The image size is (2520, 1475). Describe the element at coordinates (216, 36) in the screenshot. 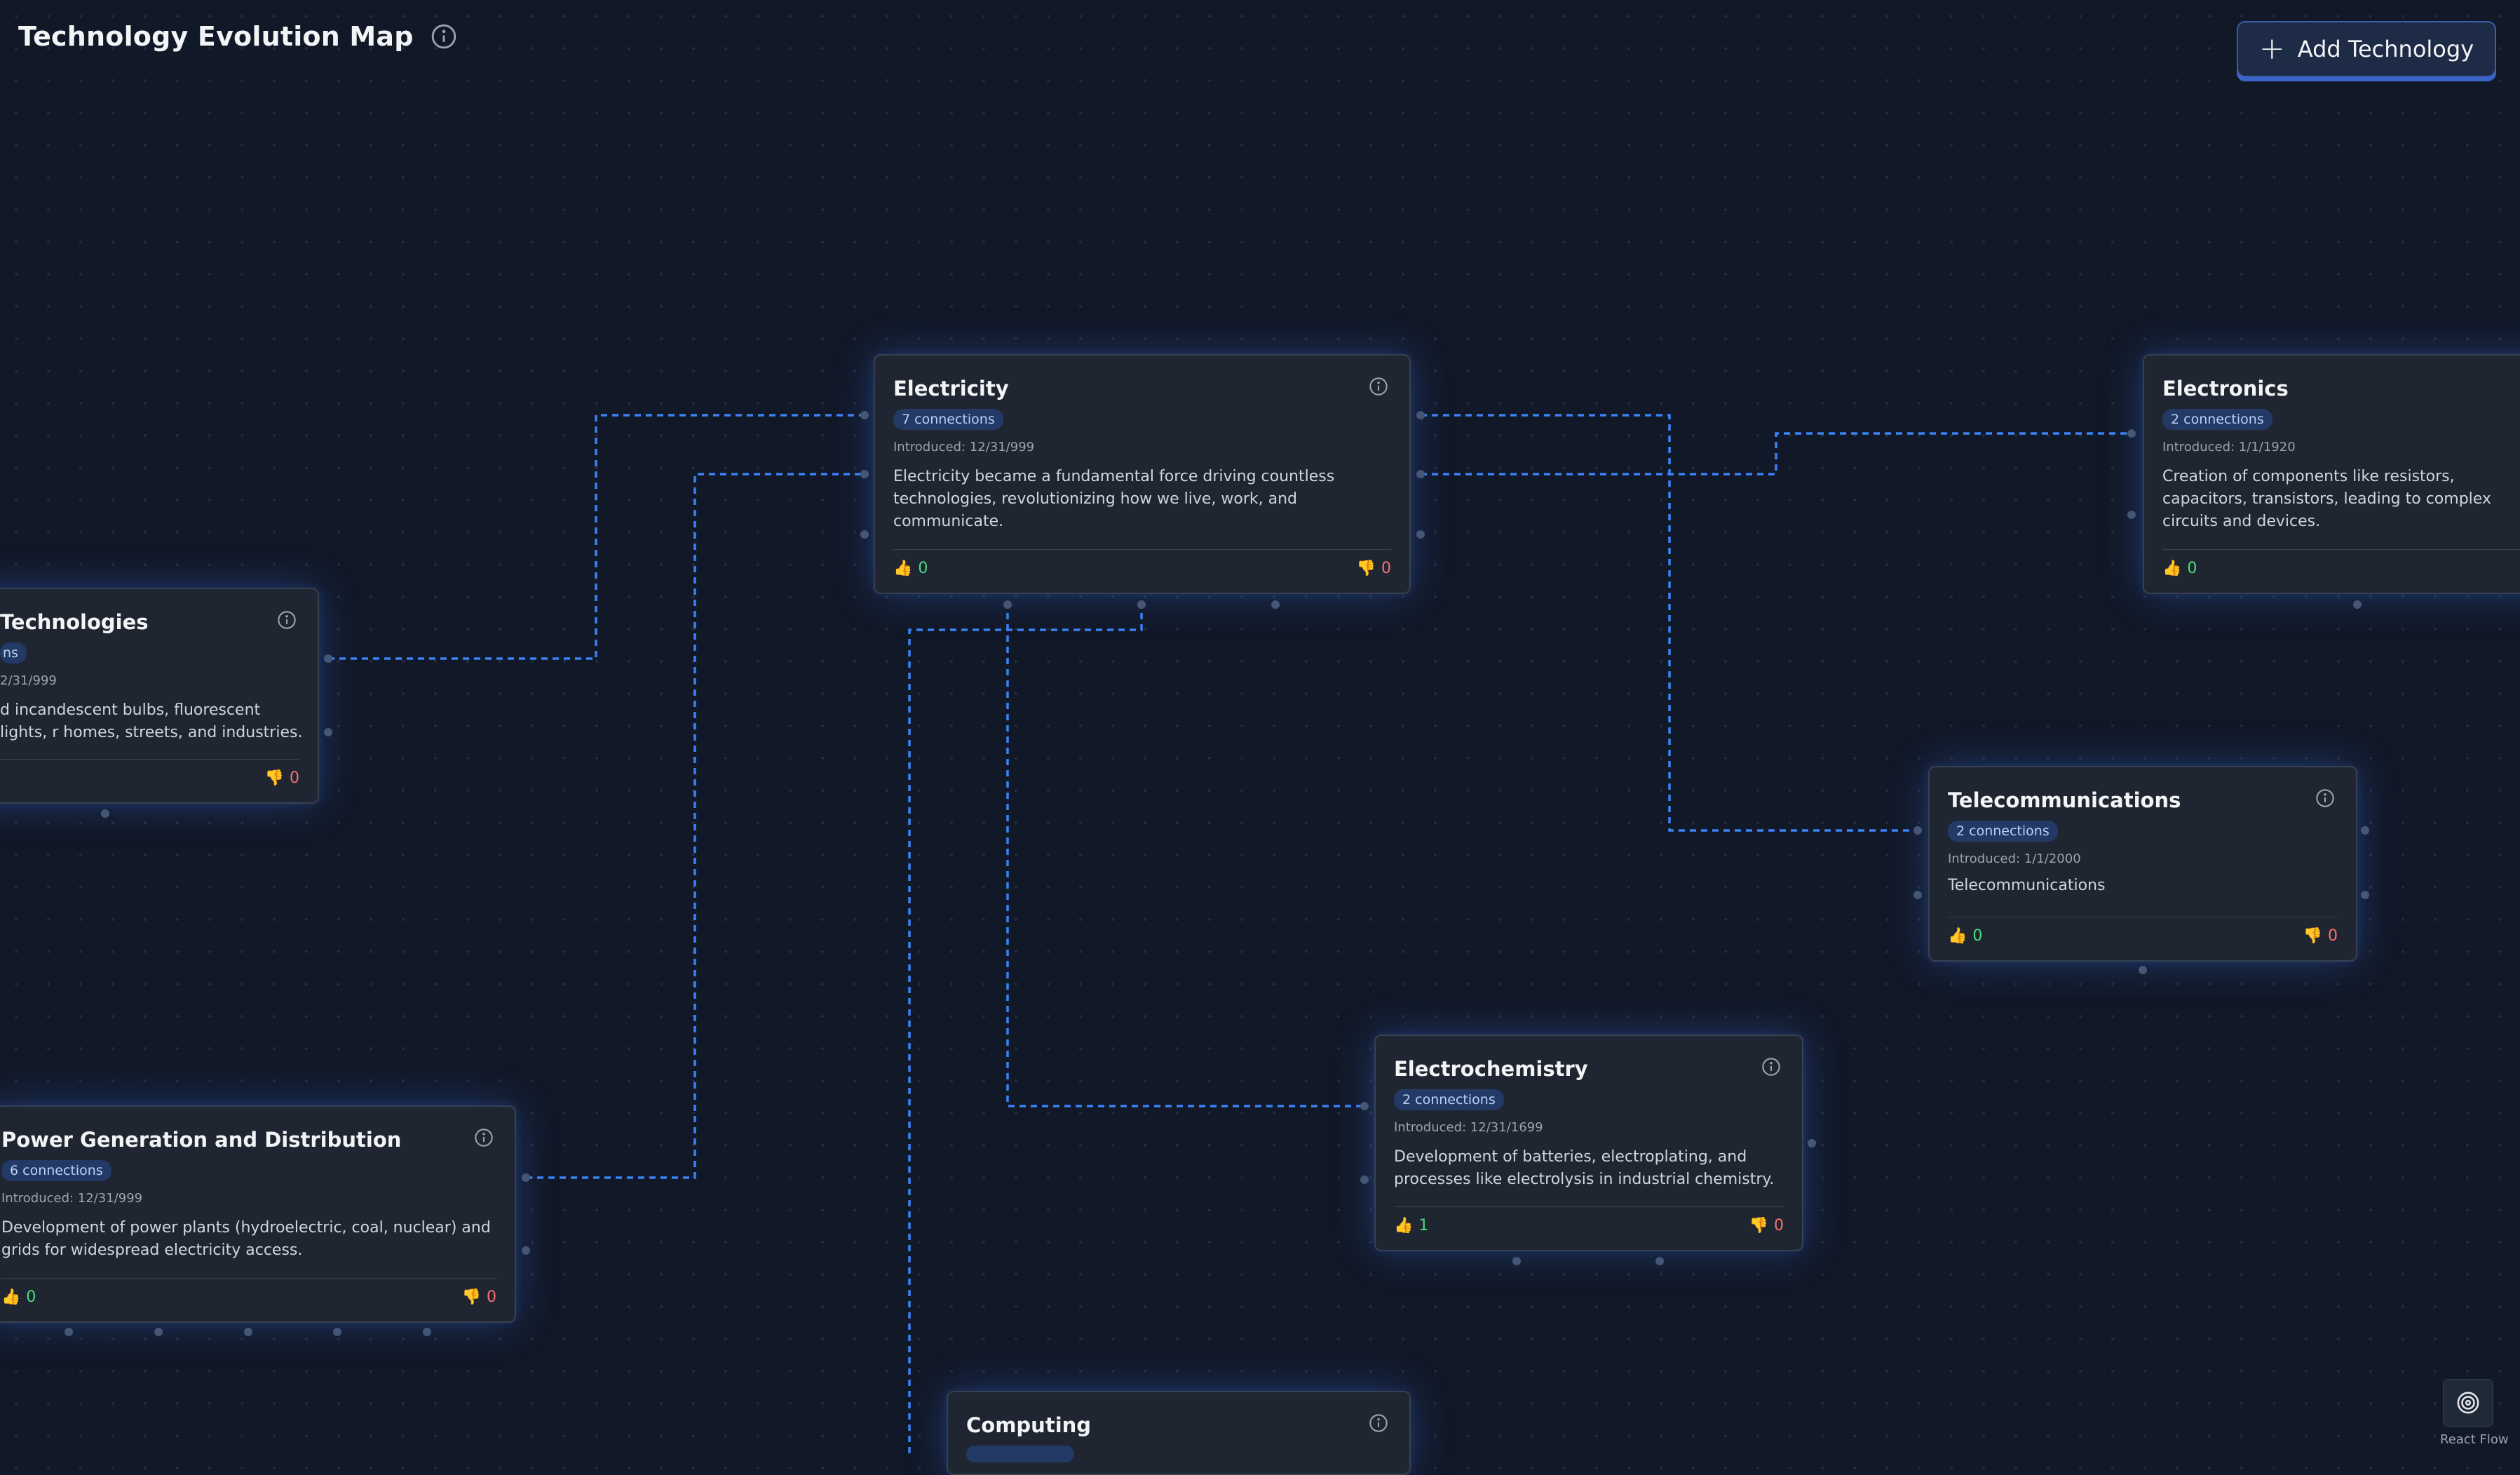

I see `page-title: Technology Evolution Map` at that location.